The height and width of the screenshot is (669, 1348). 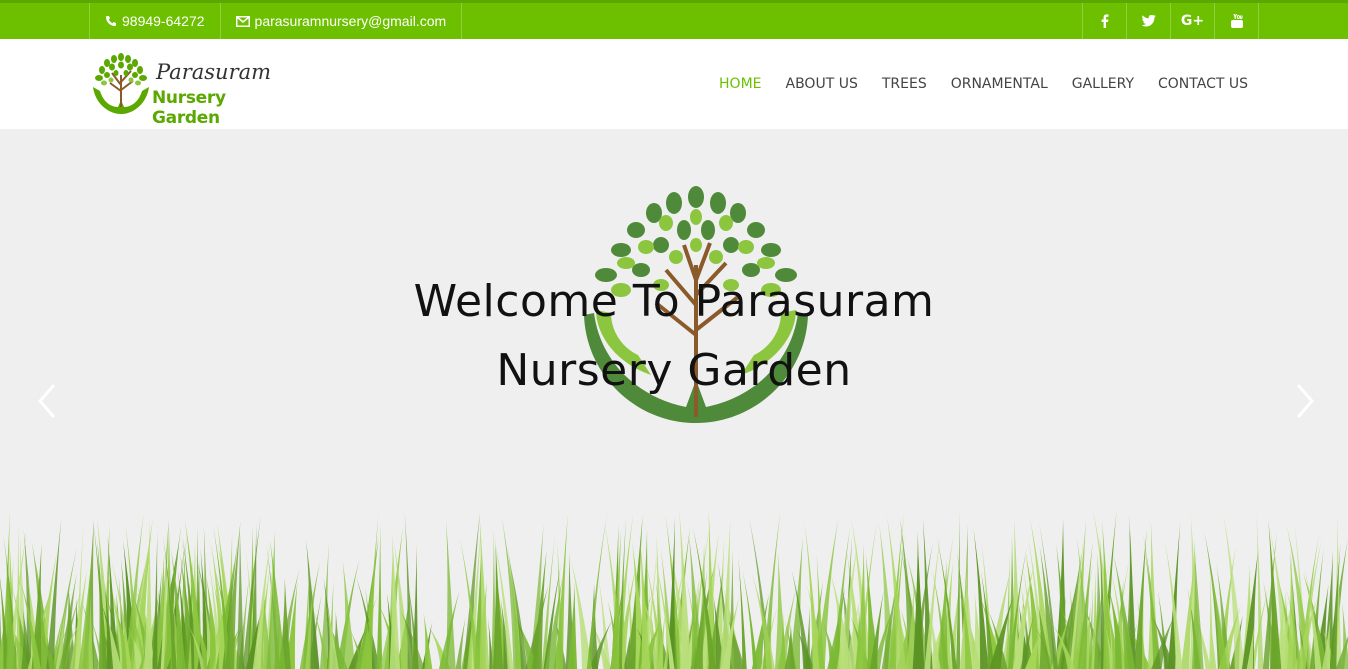 I want to click on contact-info: 98949-64272 parasuramnursery@gmail.com, so click(x=276, y=21).